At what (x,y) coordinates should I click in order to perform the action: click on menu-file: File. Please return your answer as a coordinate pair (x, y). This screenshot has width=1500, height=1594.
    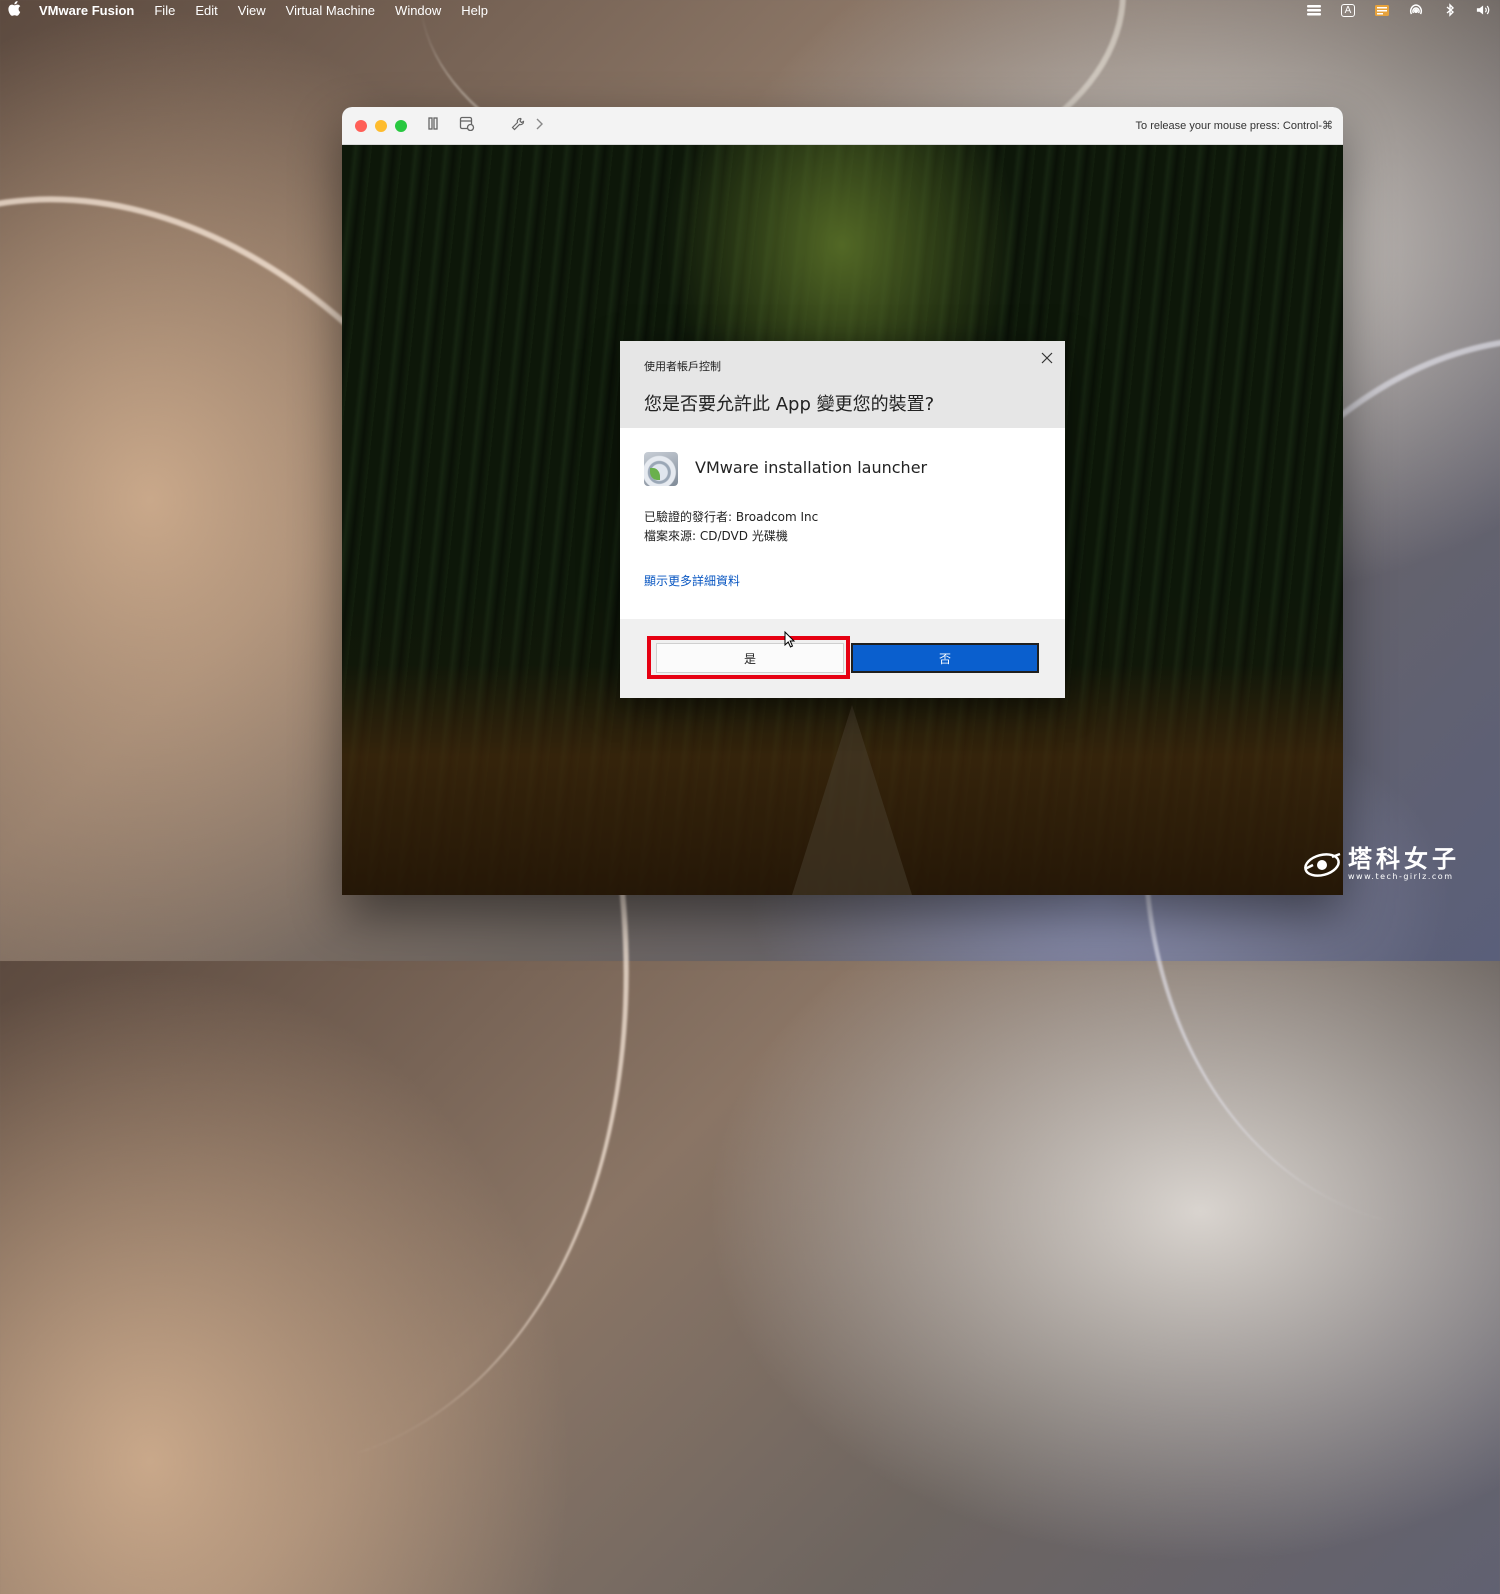
    Looking at the image, I should click on (164, 10).